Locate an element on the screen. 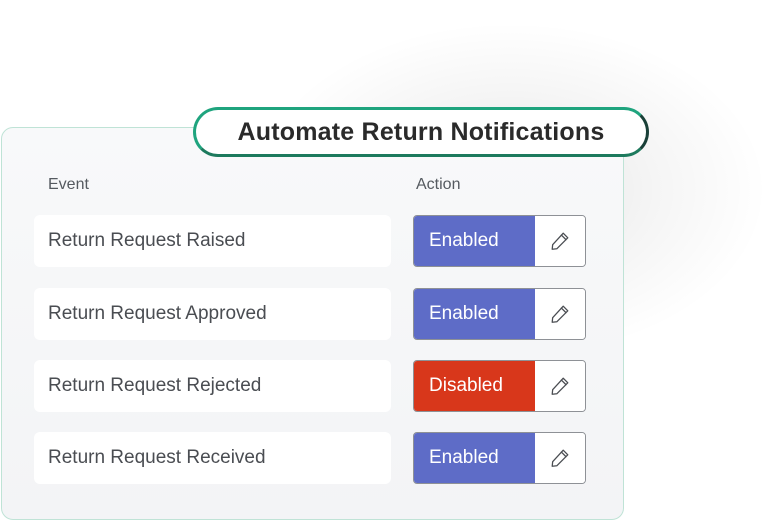  notification-row: Return Request Approved Enabled is located at coordinates (320, 314).